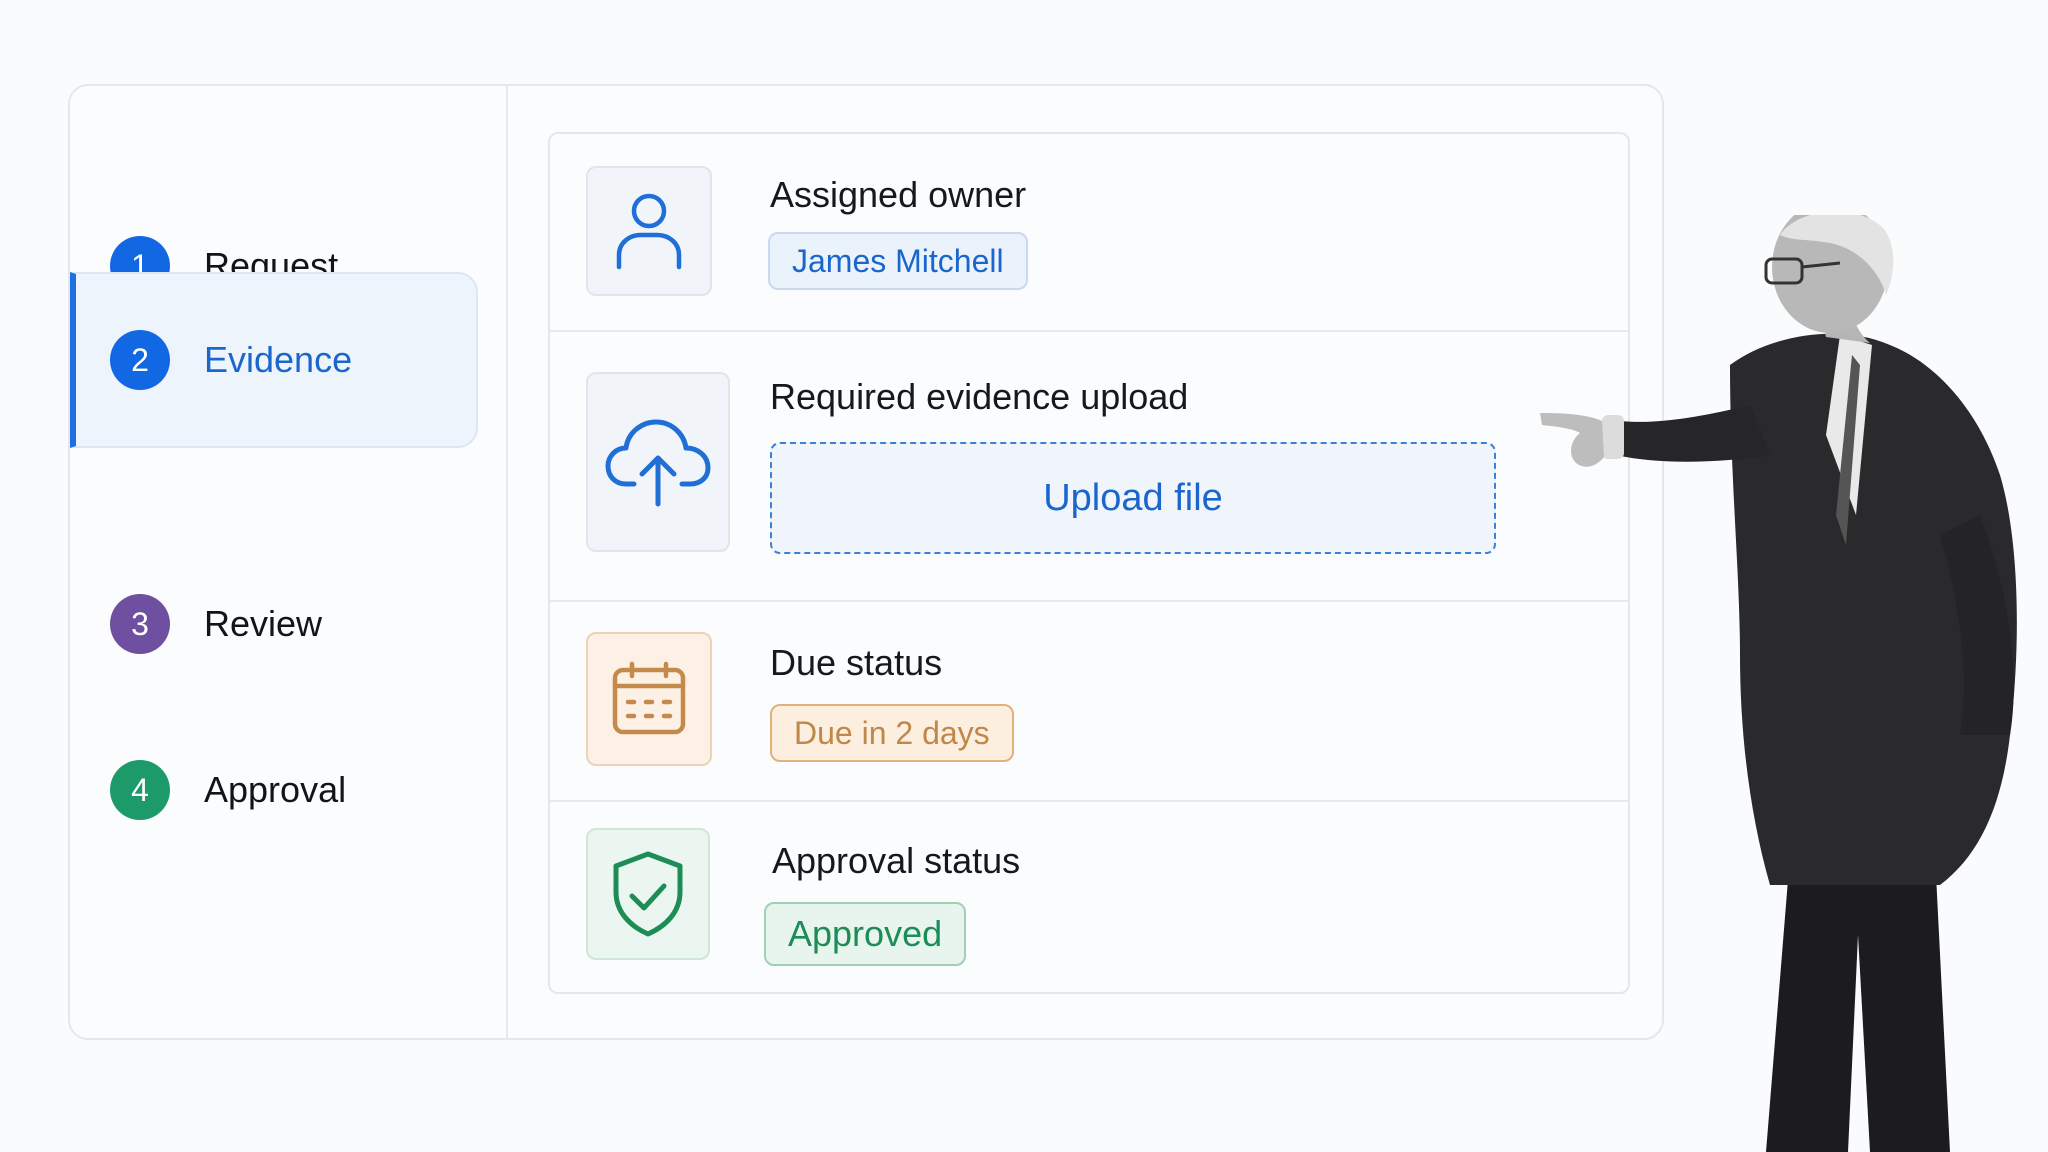 This screenshot has width=2048, height=1152. I want to click on step-evidence: 2 Evidence, so click(274, 360).